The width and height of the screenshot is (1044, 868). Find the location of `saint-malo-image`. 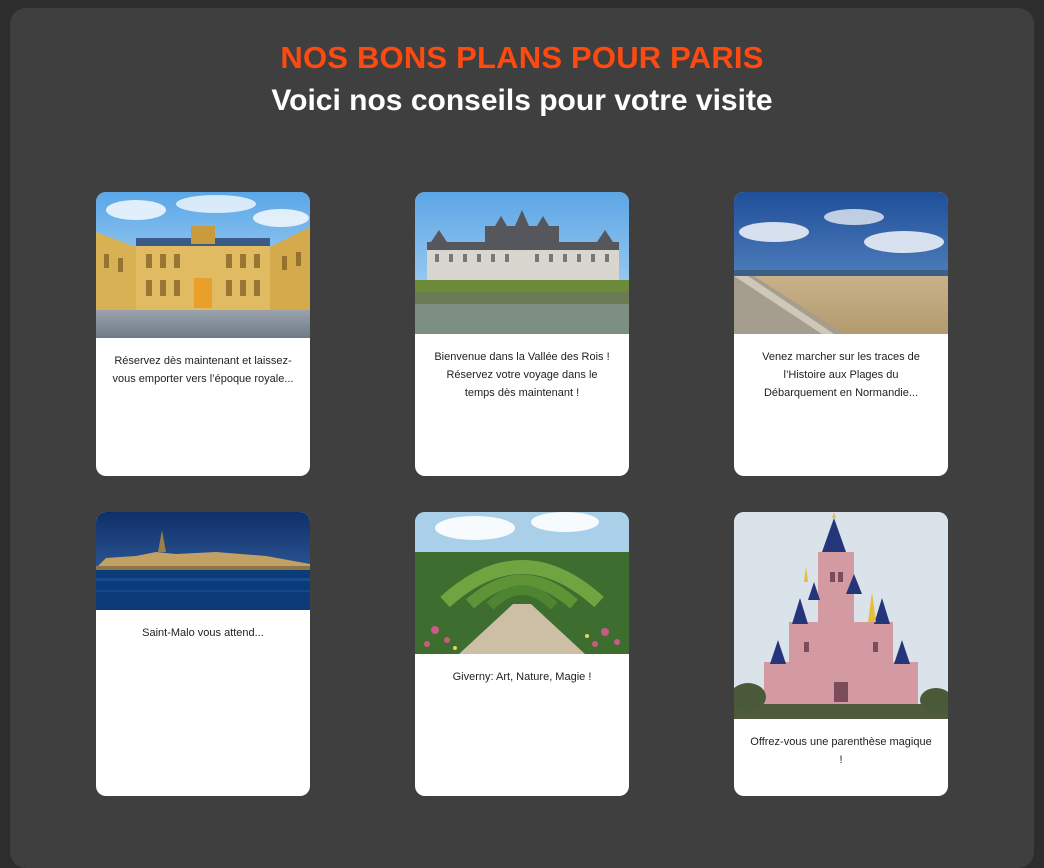

saint-malo-image is located at coordinates (203, 561).